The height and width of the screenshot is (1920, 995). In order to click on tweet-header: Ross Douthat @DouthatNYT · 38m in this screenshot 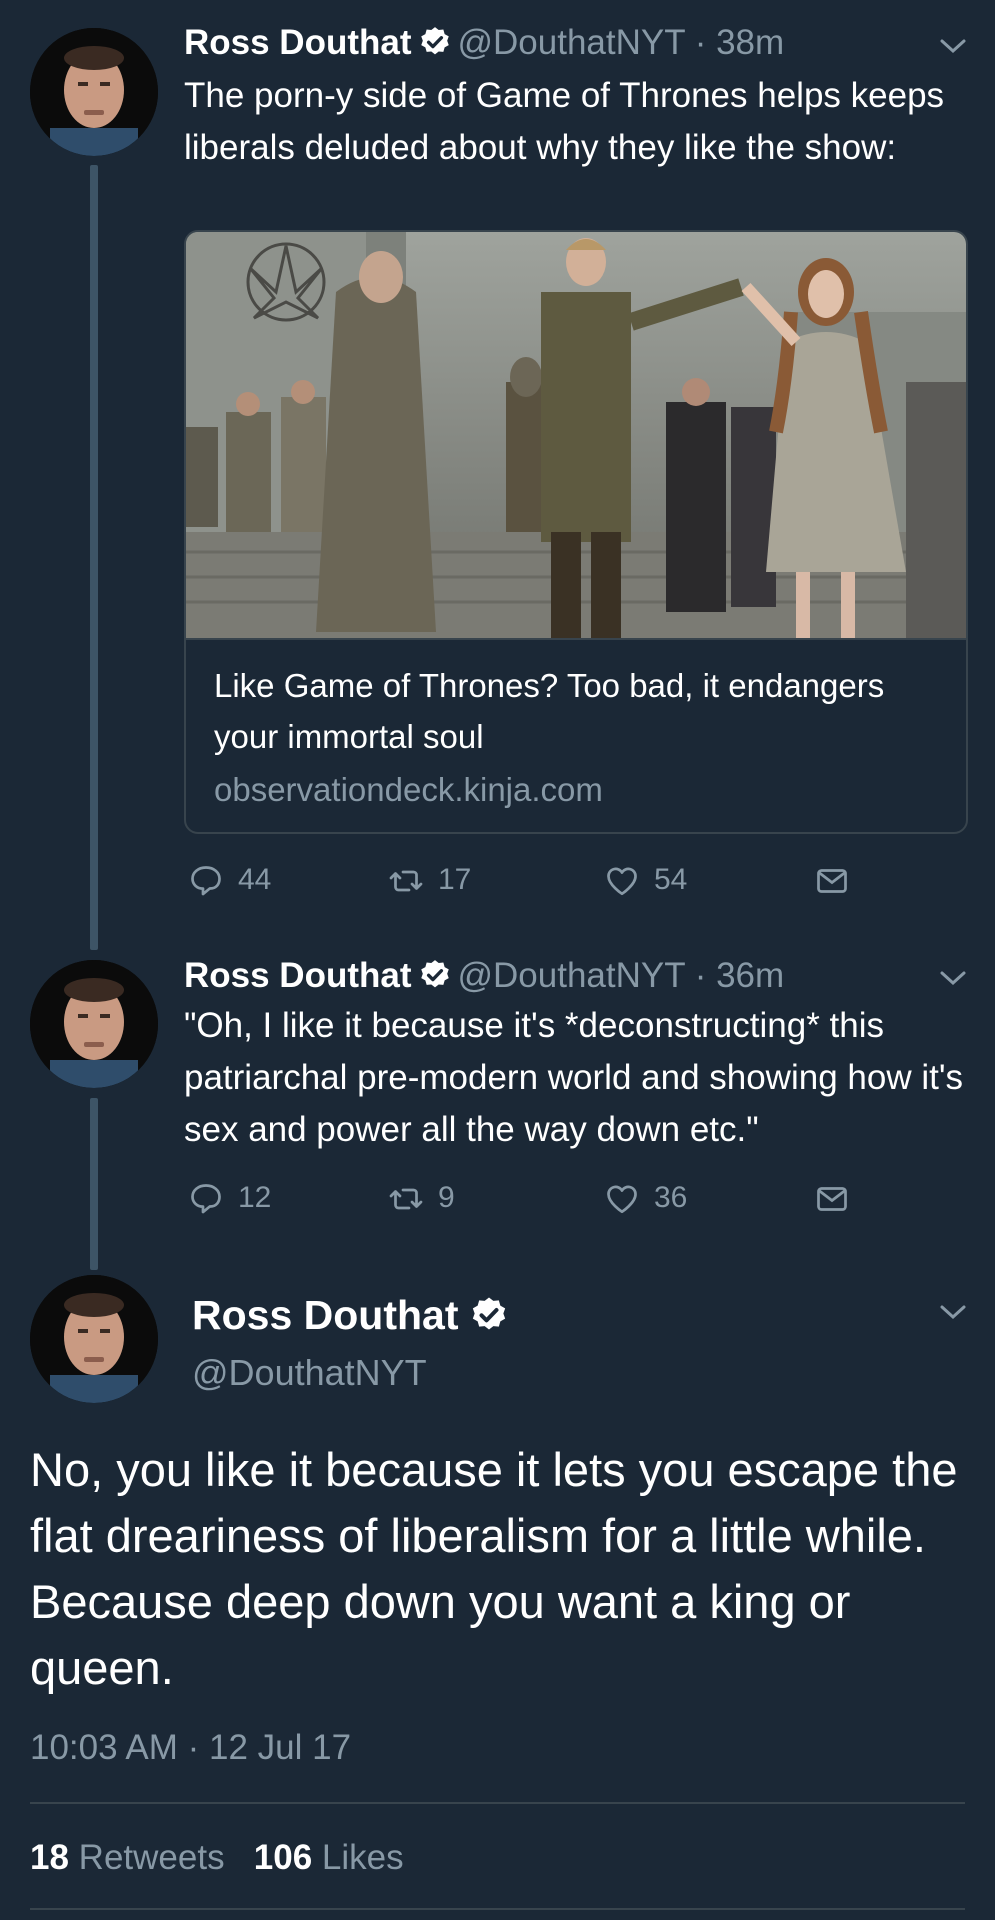, I will do `click(484, 43)`.